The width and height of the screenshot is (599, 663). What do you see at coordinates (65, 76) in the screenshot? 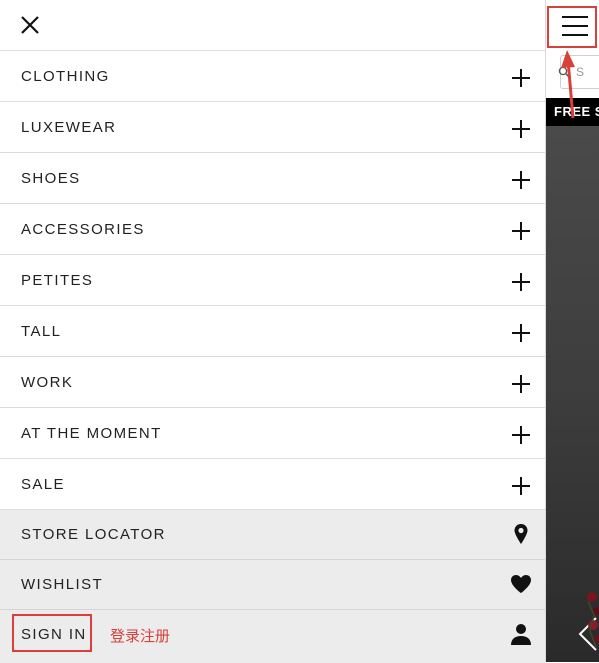
I see `menu-item-label: CLOTHING` at bounding box center [65, 76].